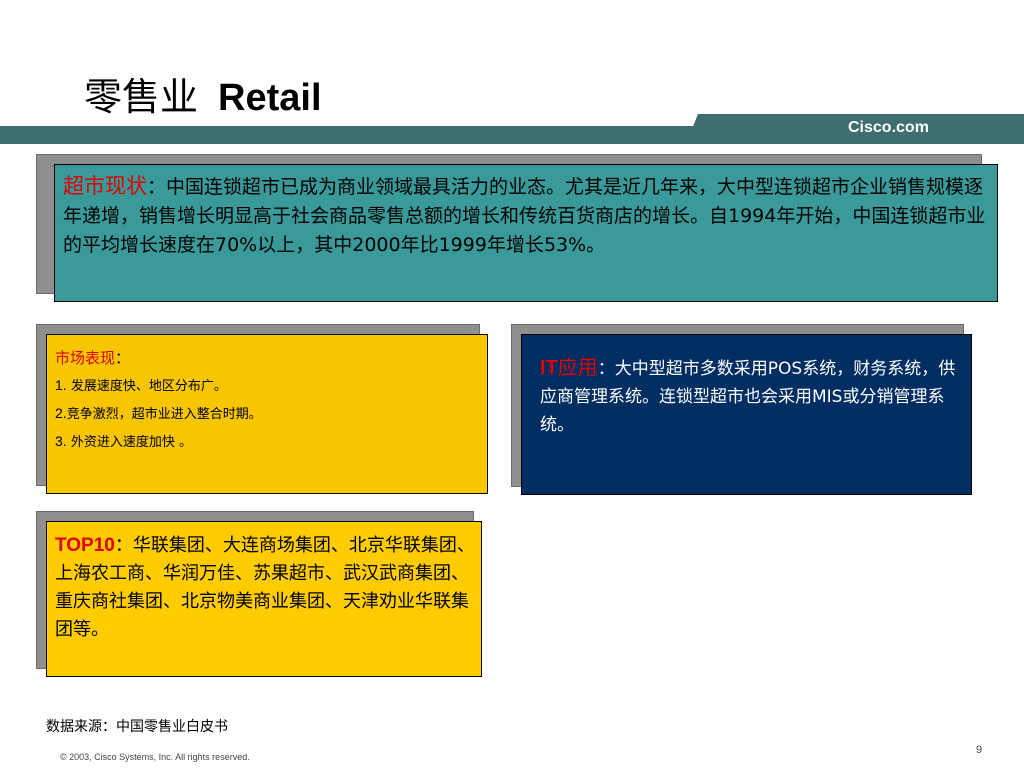 This screenshot has height=768, width=1024. I want to click on list-item-number: 3., so click(61, 441).